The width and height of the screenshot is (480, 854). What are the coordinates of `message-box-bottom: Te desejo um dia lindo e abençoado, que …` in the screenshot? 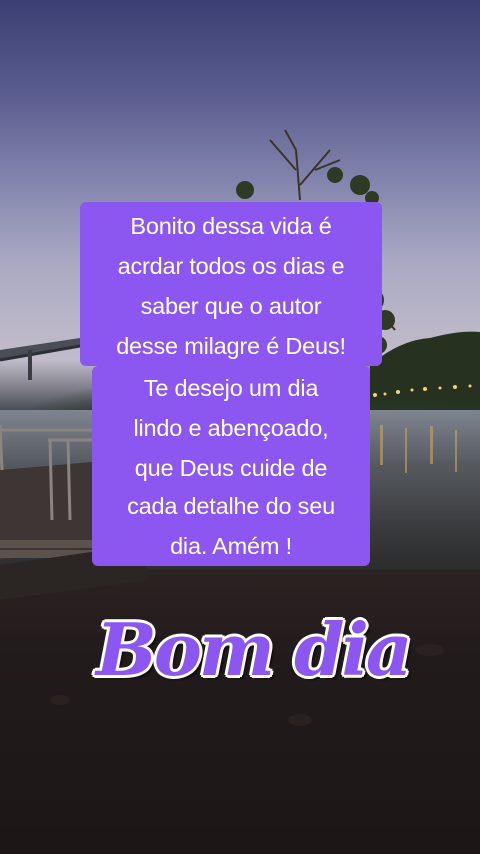 It's located at (231, 466).